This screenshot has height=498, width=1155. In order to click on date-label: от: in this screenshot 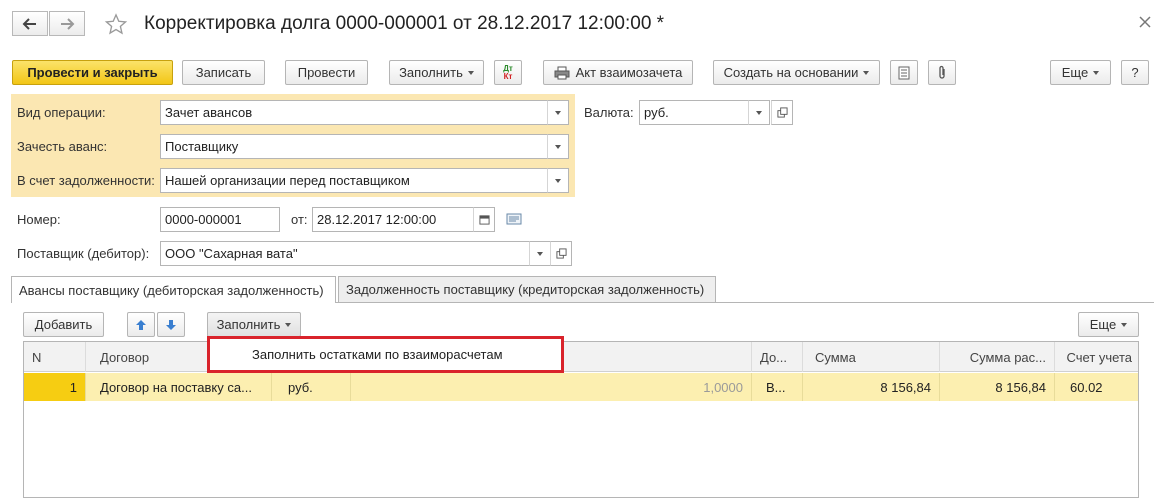, I will do `click(299, 219)`.